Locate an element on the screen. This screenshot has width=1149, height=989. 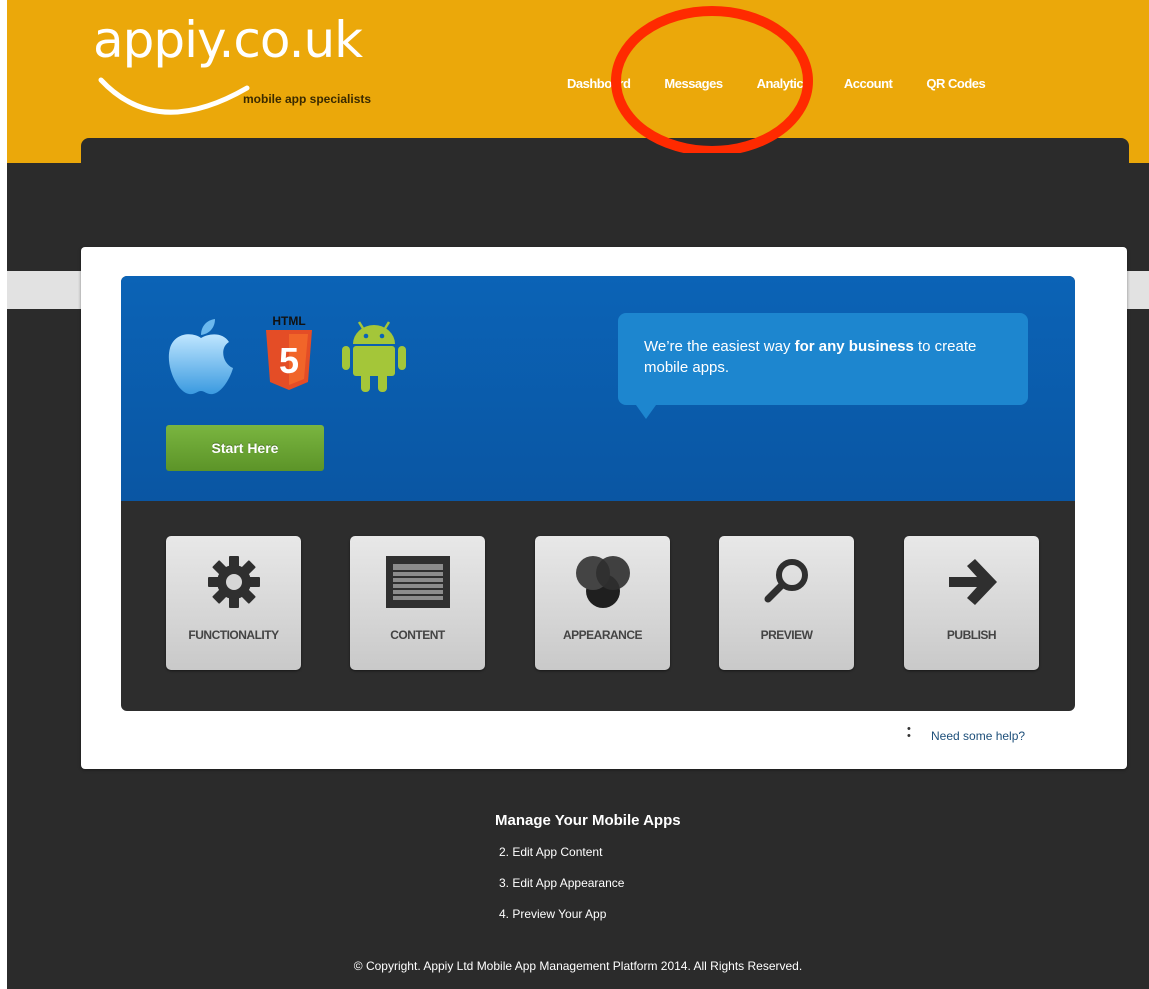
tile-content-label: CONTENT is located at coordinates (417, 635).